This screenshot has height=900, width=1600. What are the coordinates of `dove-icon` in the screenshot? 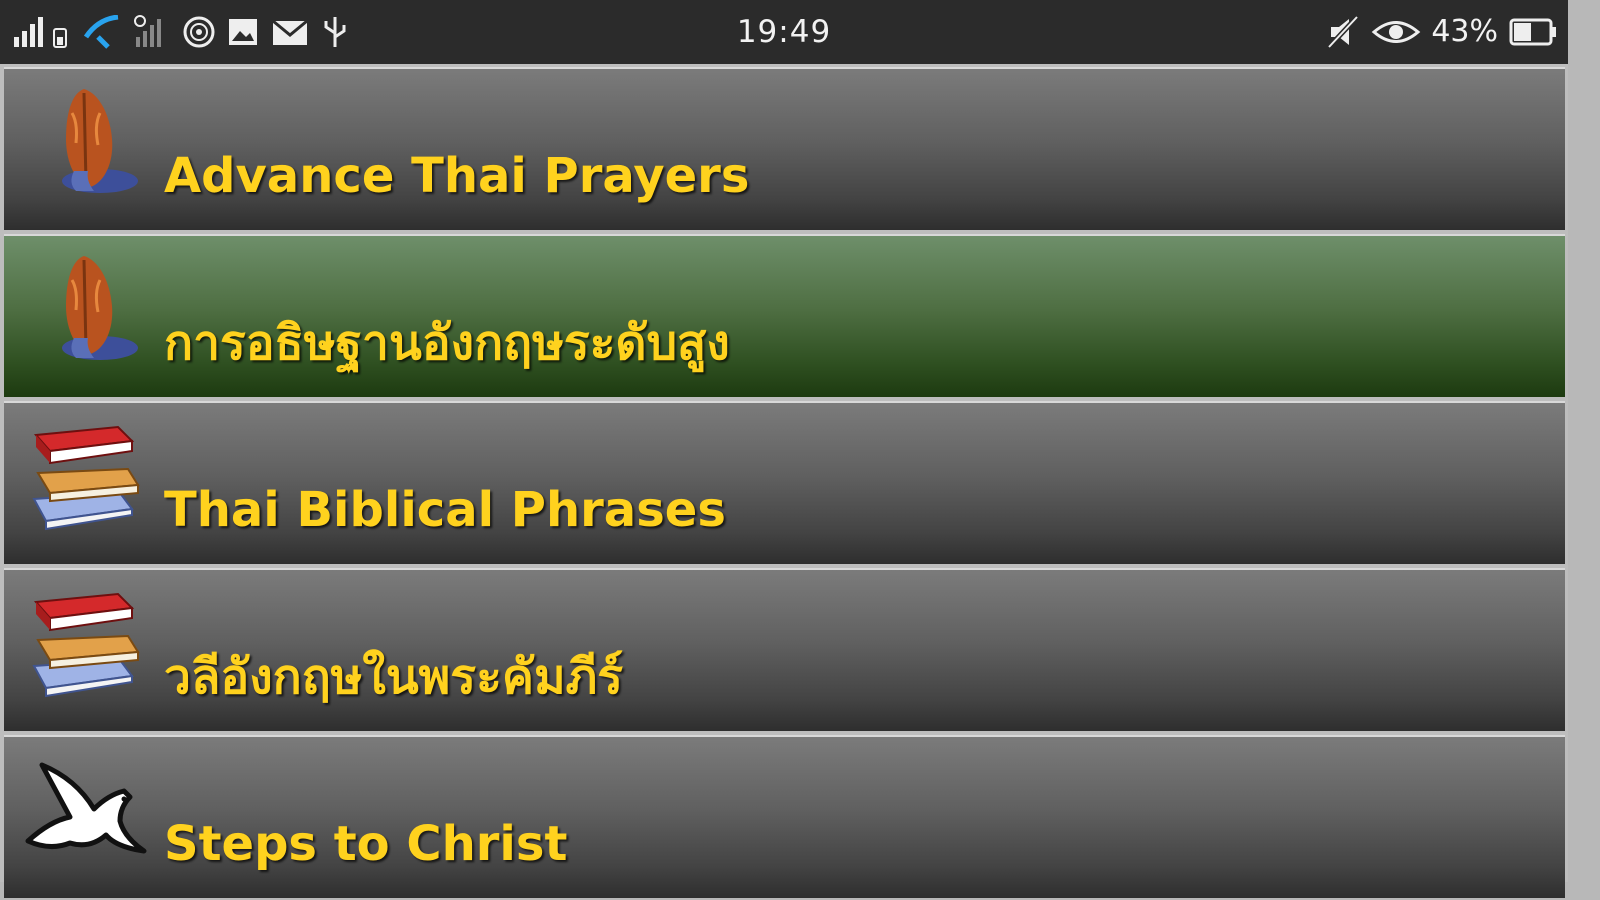 It's located at (86, 808).